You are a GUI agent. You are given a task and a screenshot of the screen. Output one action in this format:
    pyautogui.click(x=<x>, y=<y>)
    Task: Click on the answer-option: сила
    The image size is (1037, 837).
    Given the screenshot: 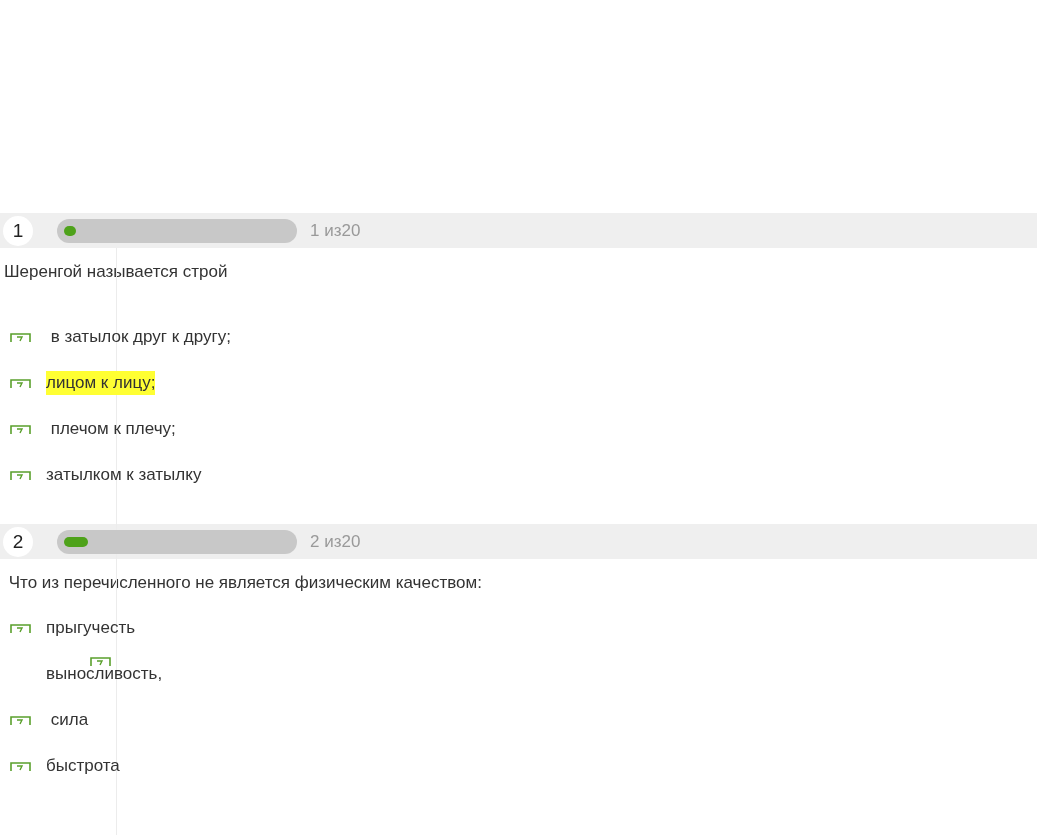 What is the action you would take?
    pyautogui.click(x=67, y=720)
    